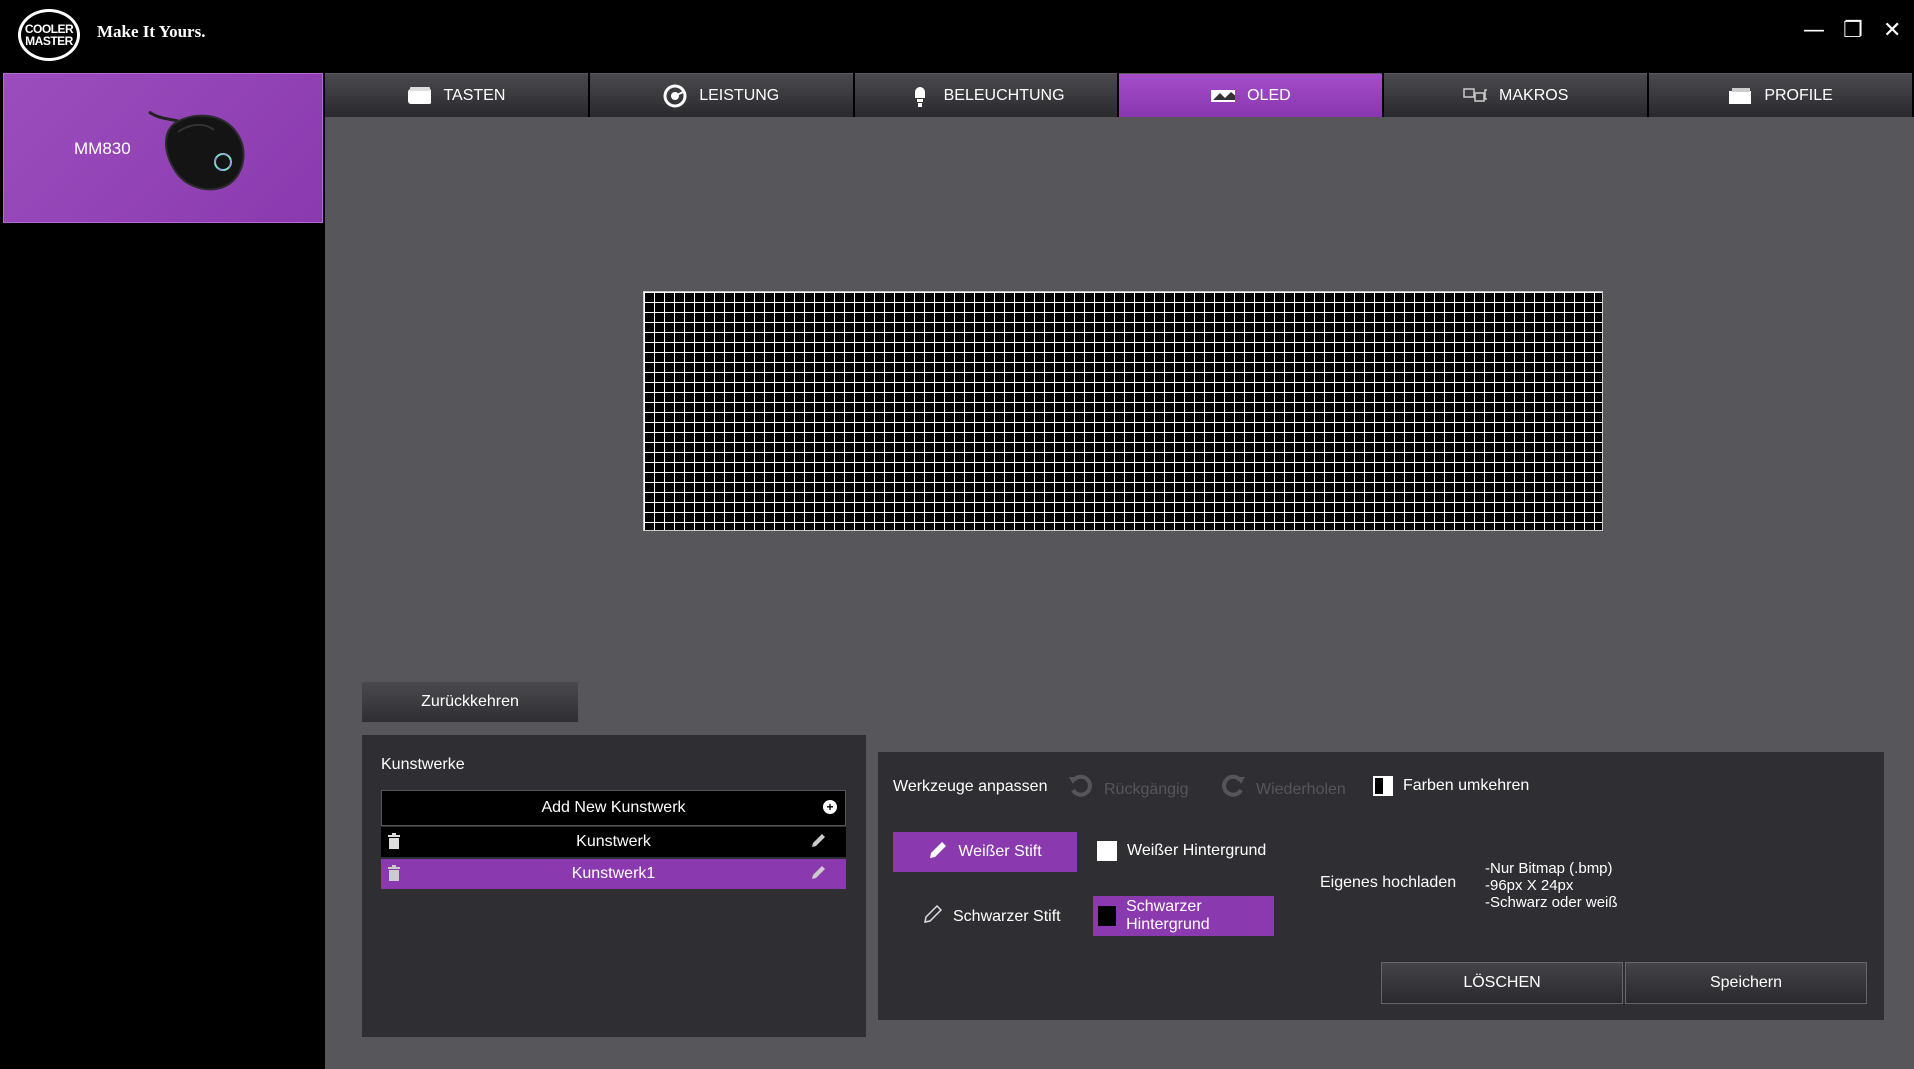  Describe the element at coordinates (196, 150) in the screenshot. I see `mouse-image` at that location.